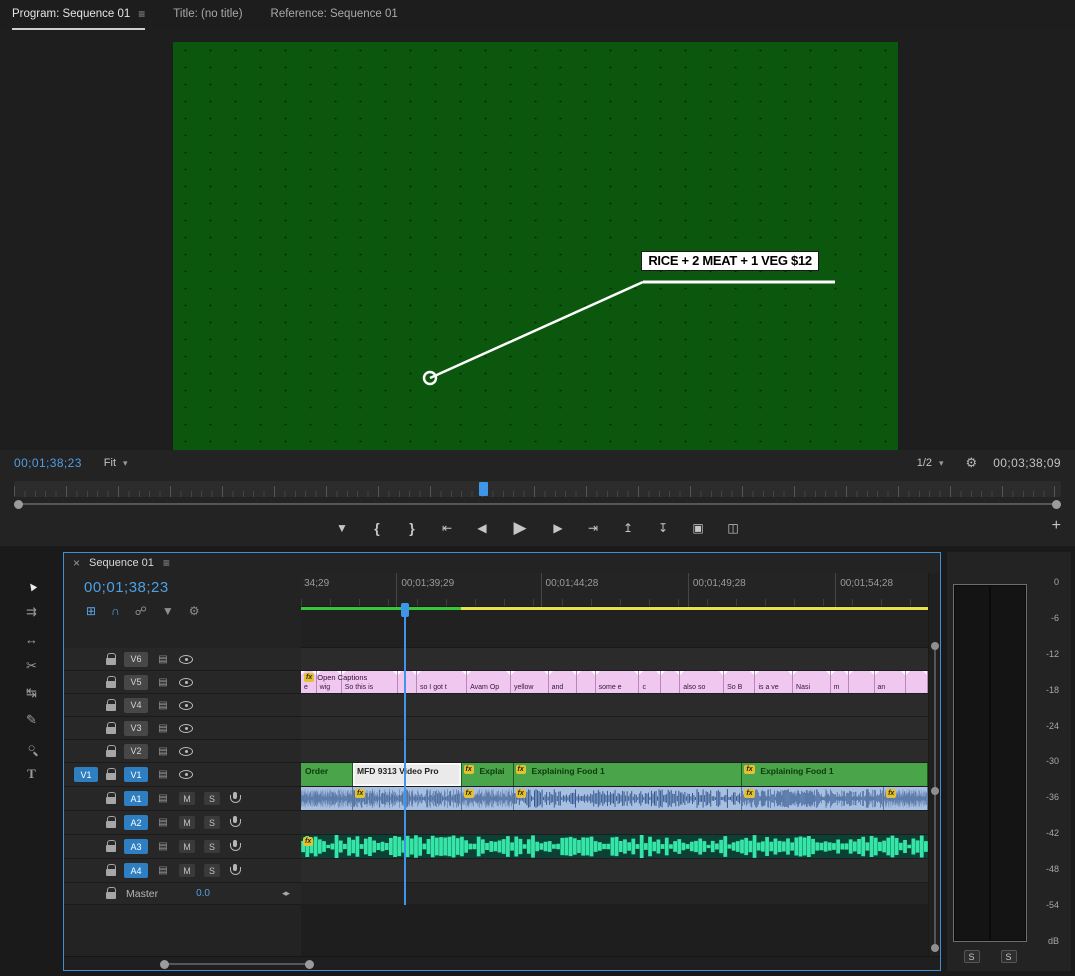  I want to click on caption-clip: e, so click(309, 682).